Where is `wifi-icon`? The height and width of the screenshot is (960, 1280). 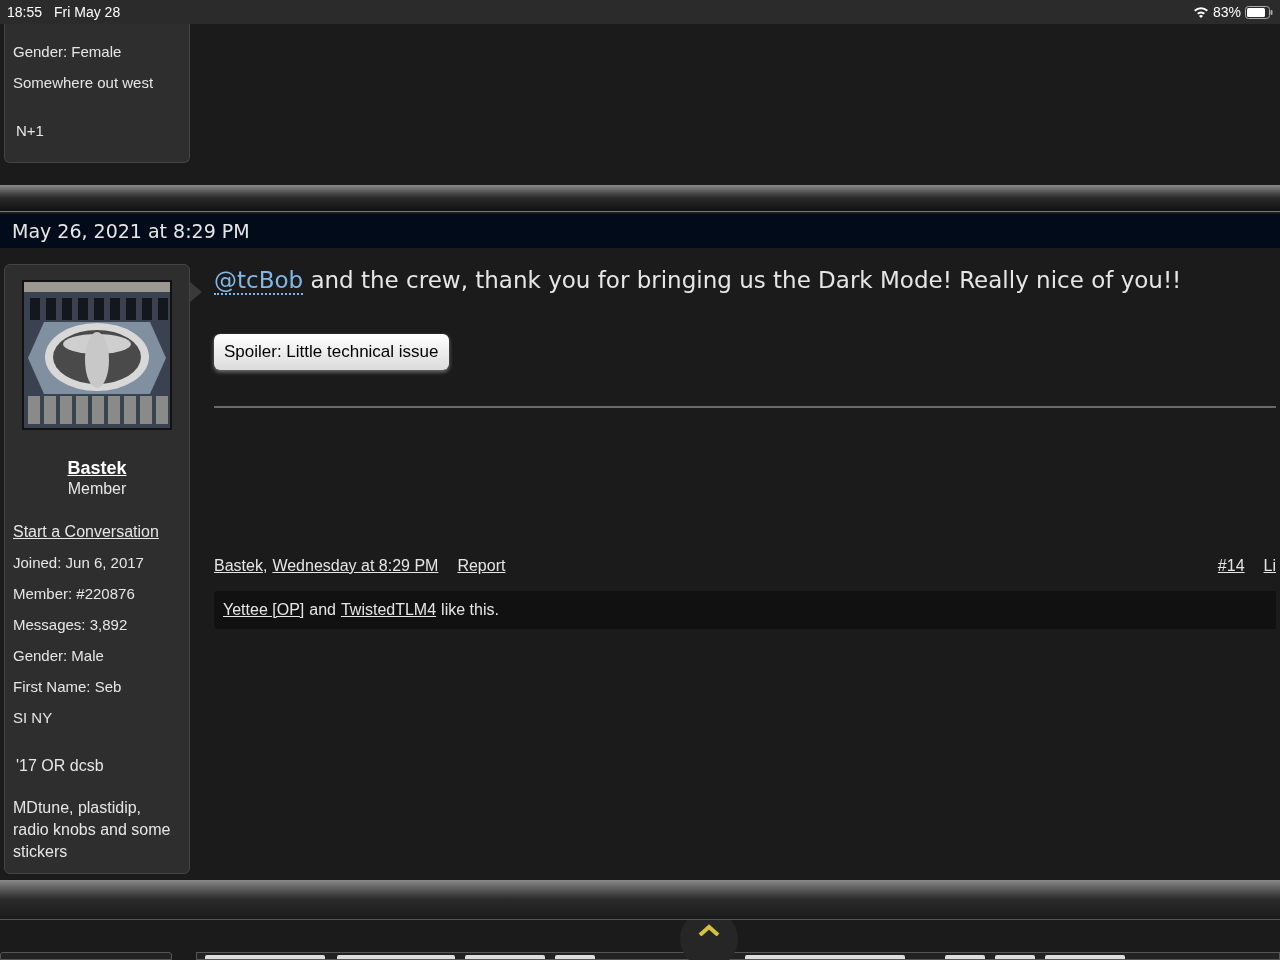 wifi-icon is located at coordinates (1200, 12).